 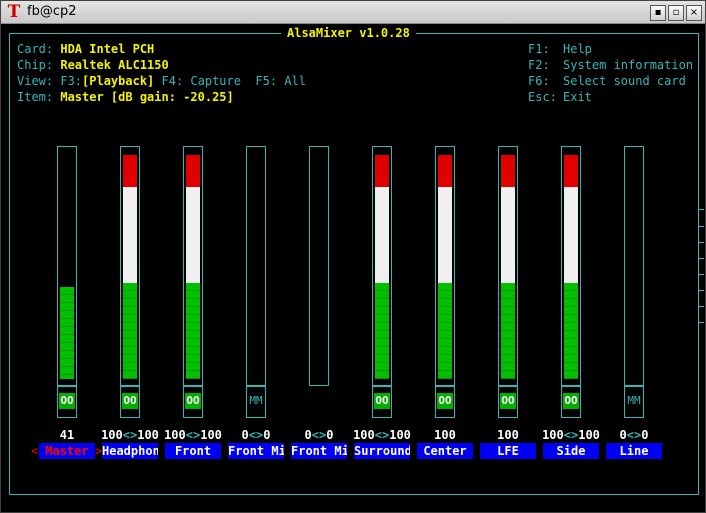 What do you see at coordinates (14, 12) in the screenshot?
I see `terminal-icon: T` at bounding box center [14, 12].